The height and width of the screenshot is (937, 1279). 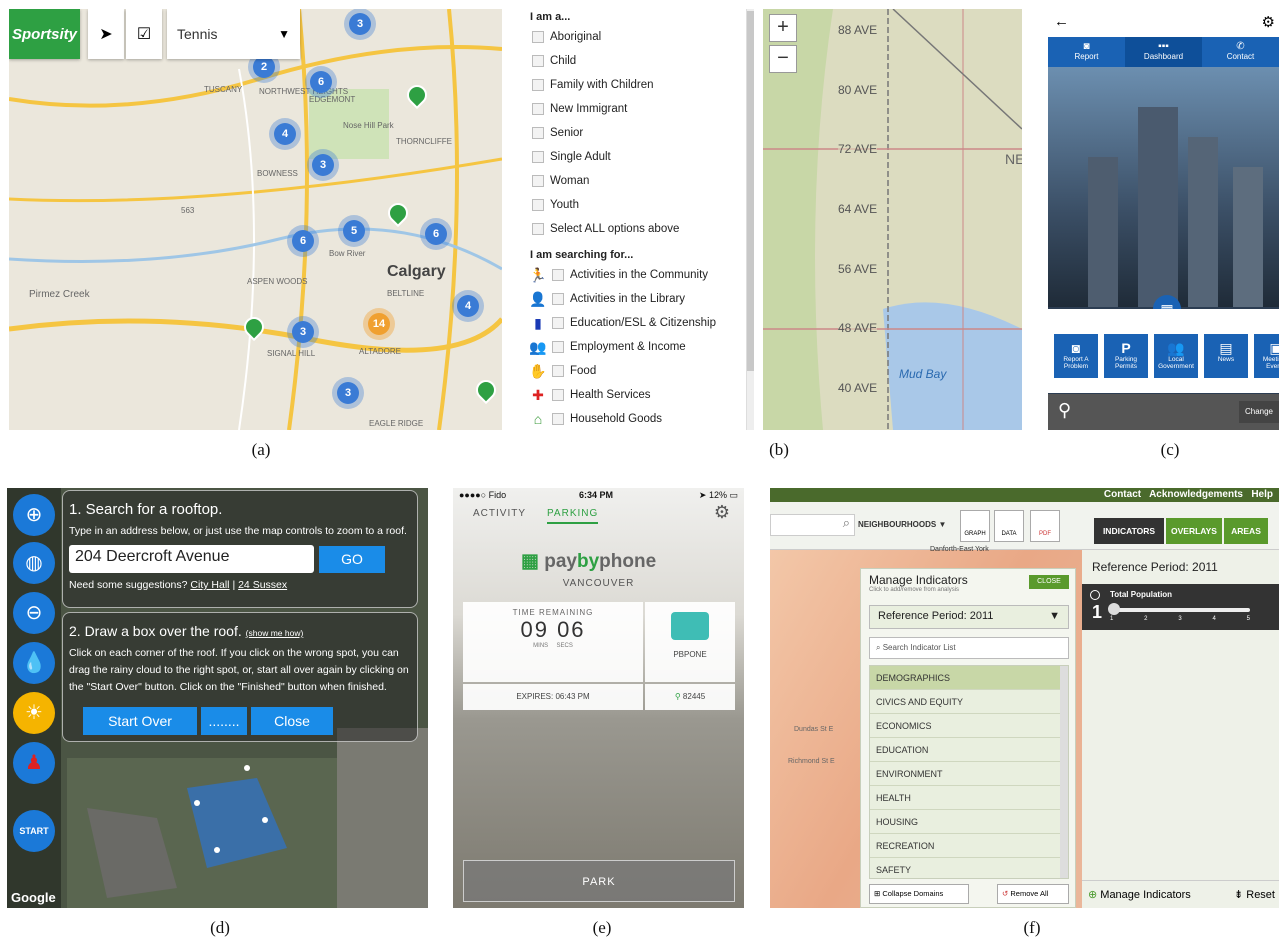 What do you see at coordinates (642, 395) in the screenshot?
I see `filter-option: ✚ Health Services` at bounding box center [642, 395].